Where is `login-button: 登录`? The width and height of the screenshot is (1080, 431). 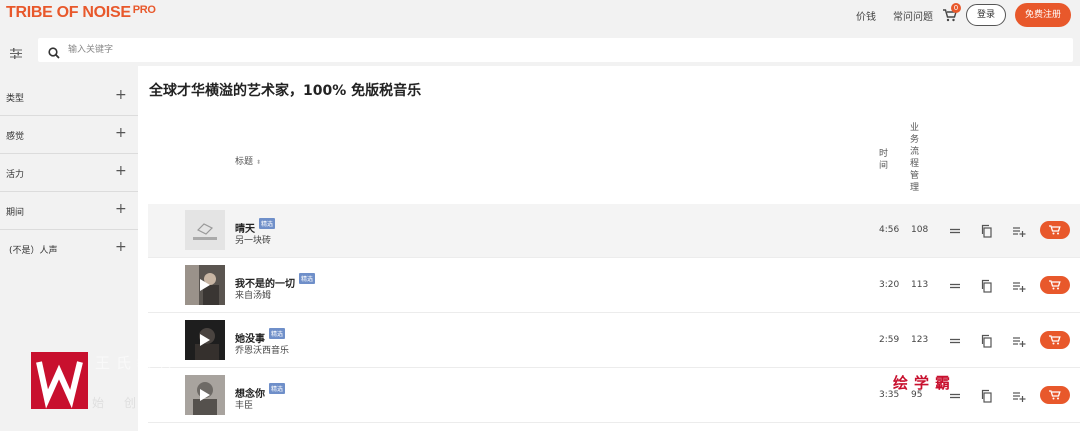 login-button: 登录 is located at coordinates (986, 15).